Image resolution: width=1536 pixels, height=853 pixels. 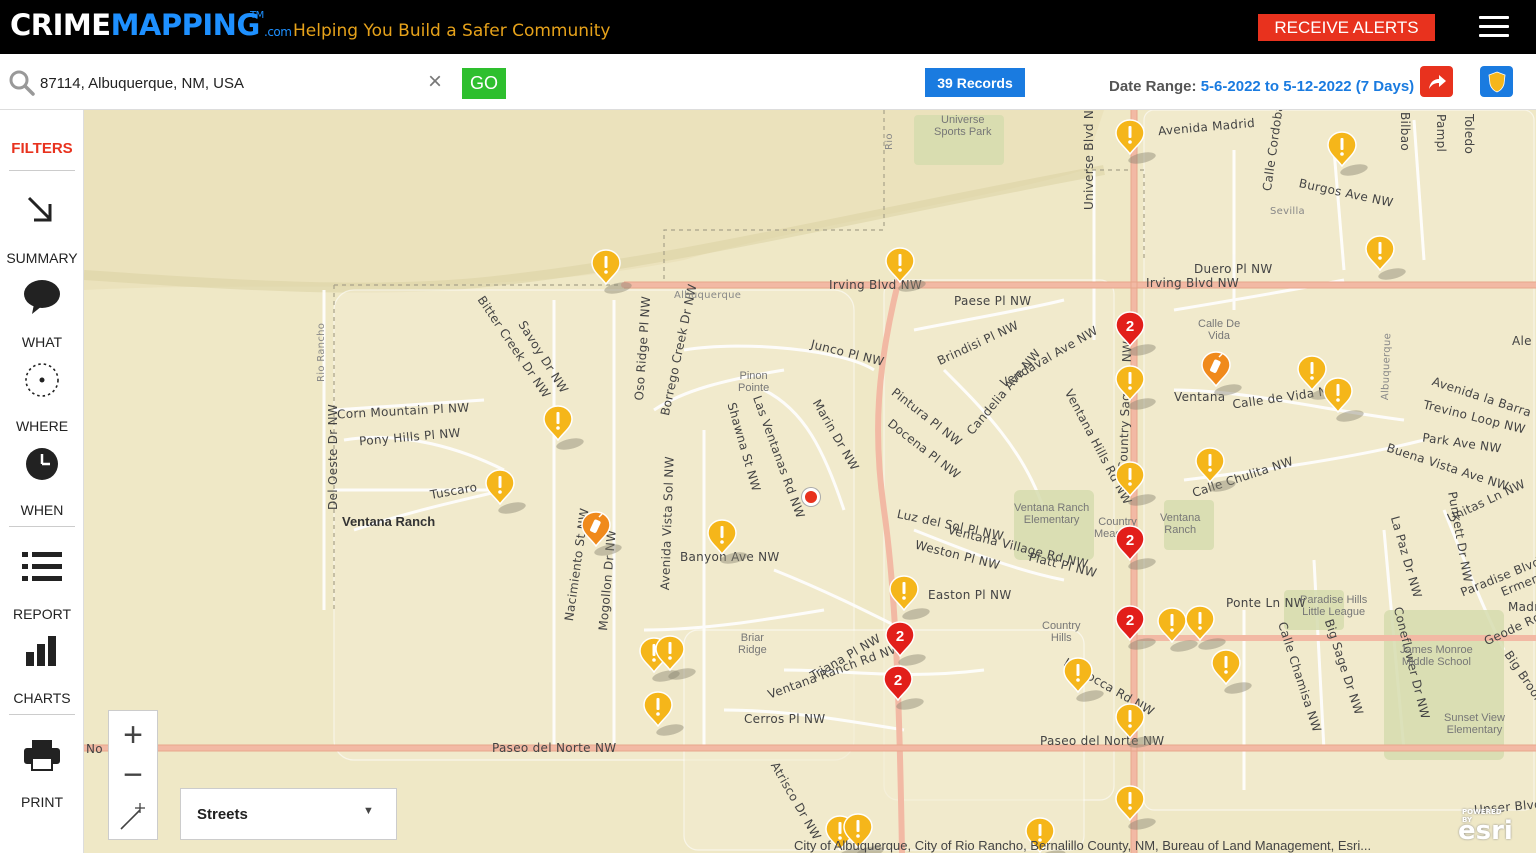 I want to click on basemap-dropdown: Streets ▼, so click(x=288, y=814).